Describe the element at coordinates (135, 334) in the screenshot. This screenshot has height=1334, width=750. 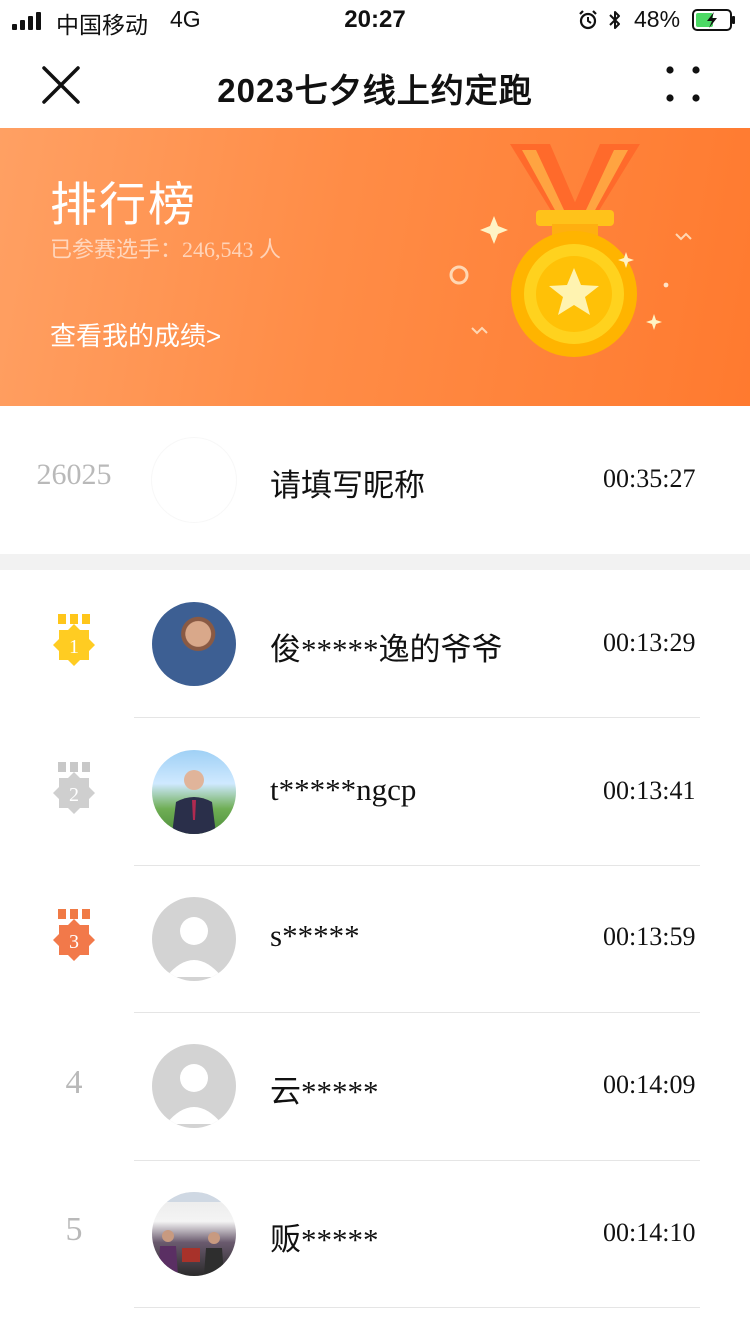
I see `my-score-link: 查看我的成绩>` at that location.